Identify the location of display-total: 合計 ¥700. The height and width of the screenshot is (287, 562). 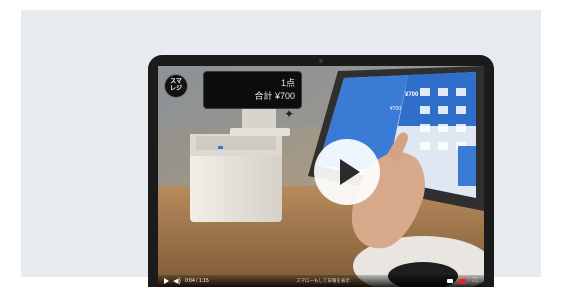
(274, 96).